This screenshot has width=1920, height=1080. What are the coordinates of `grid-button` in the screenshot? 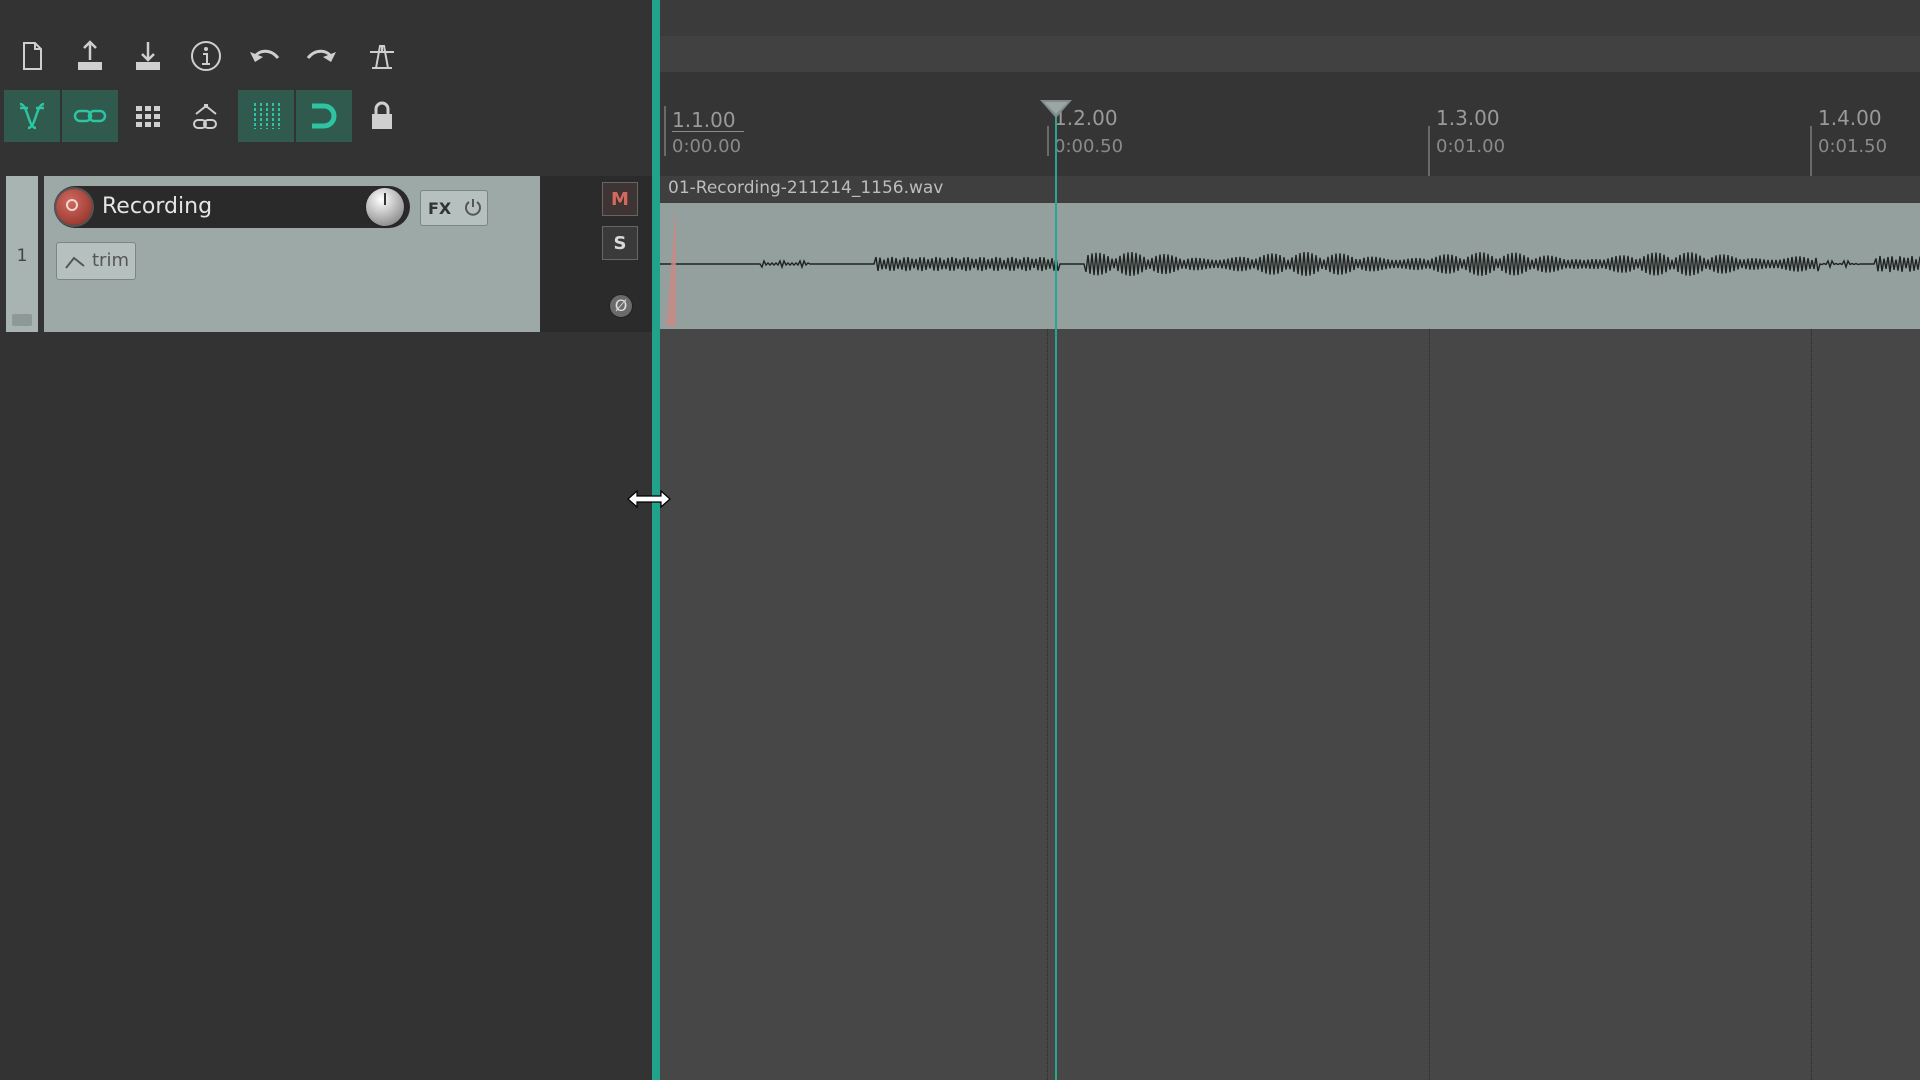 It's located at (148, 116).